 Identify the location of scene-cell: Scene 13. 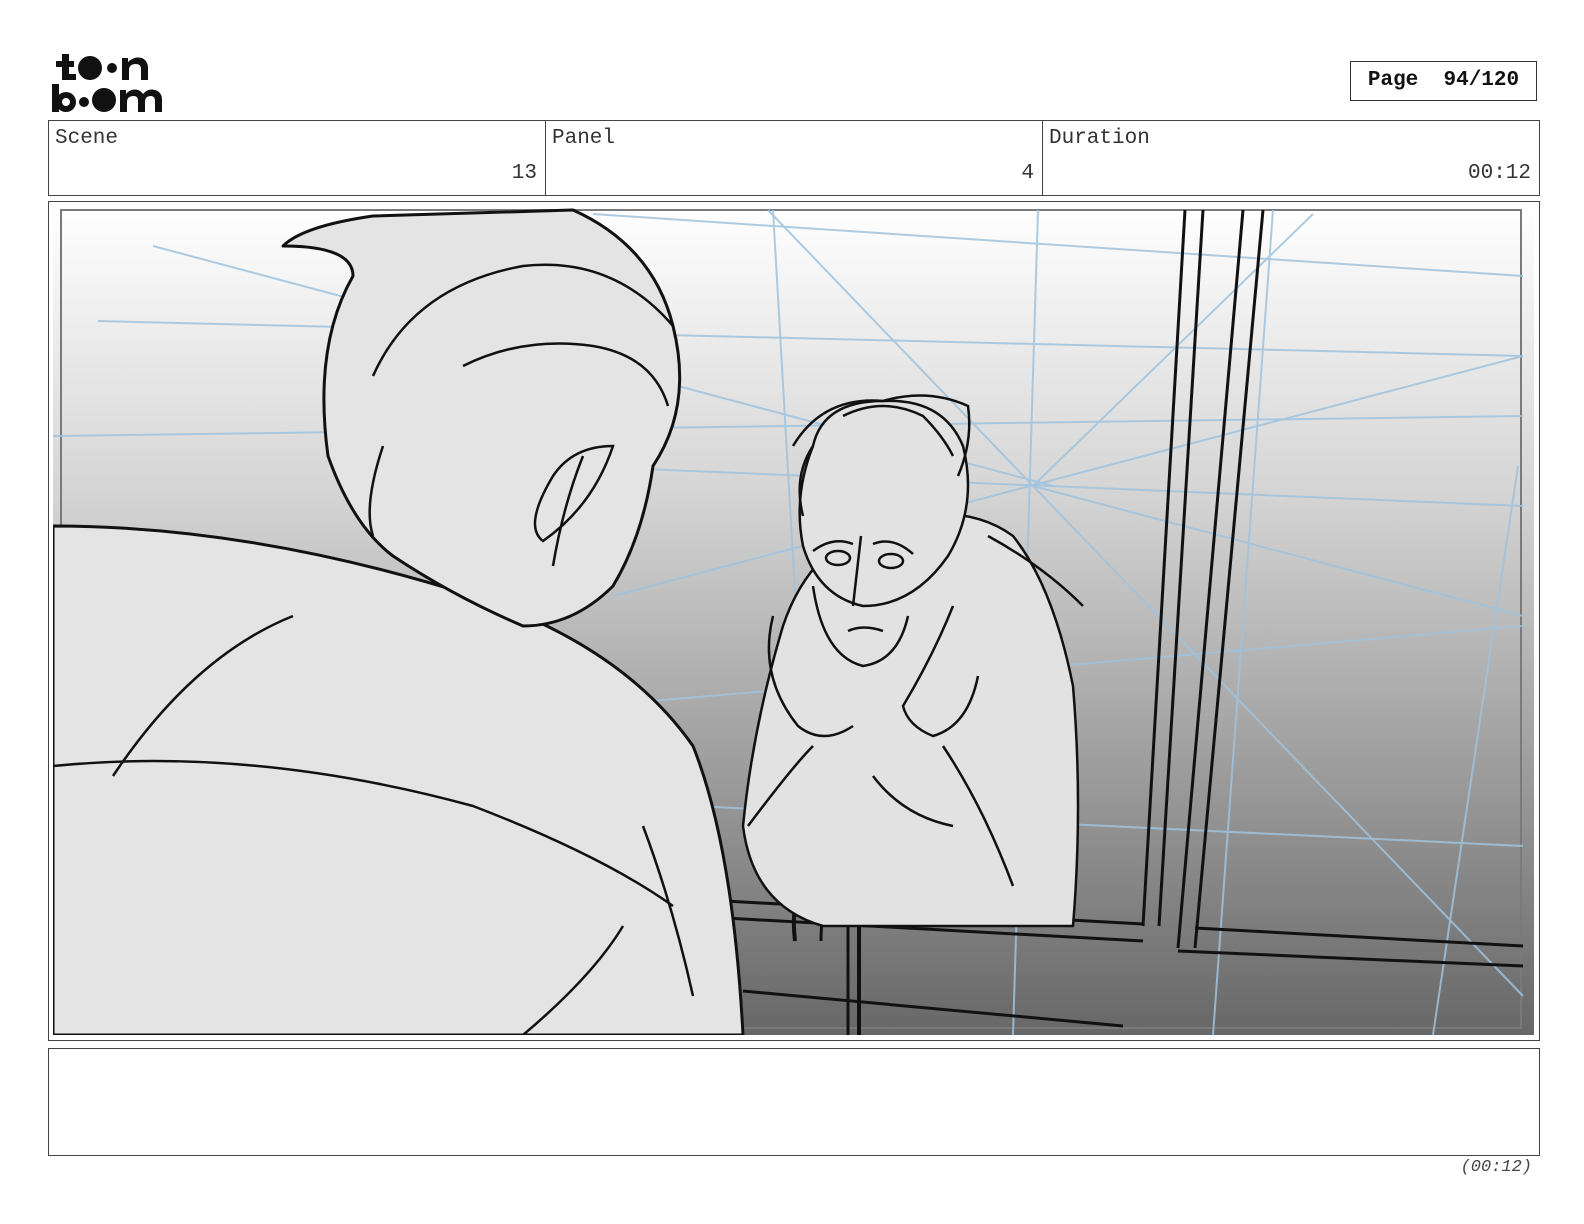
(297, 158).